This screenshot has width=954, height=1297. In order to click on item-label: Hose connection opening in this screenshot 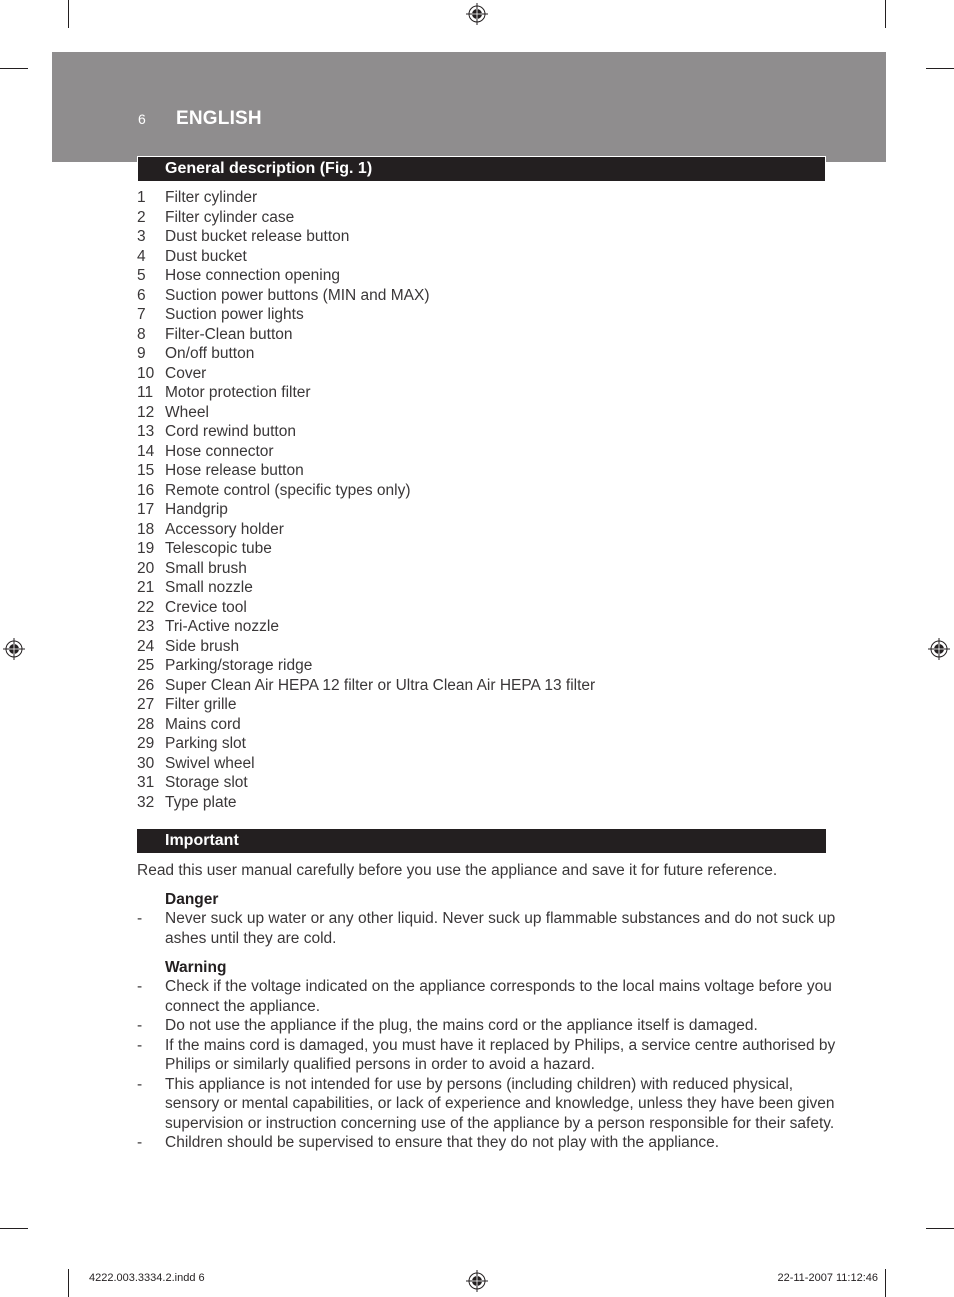, I will do `click(252, 275)`.